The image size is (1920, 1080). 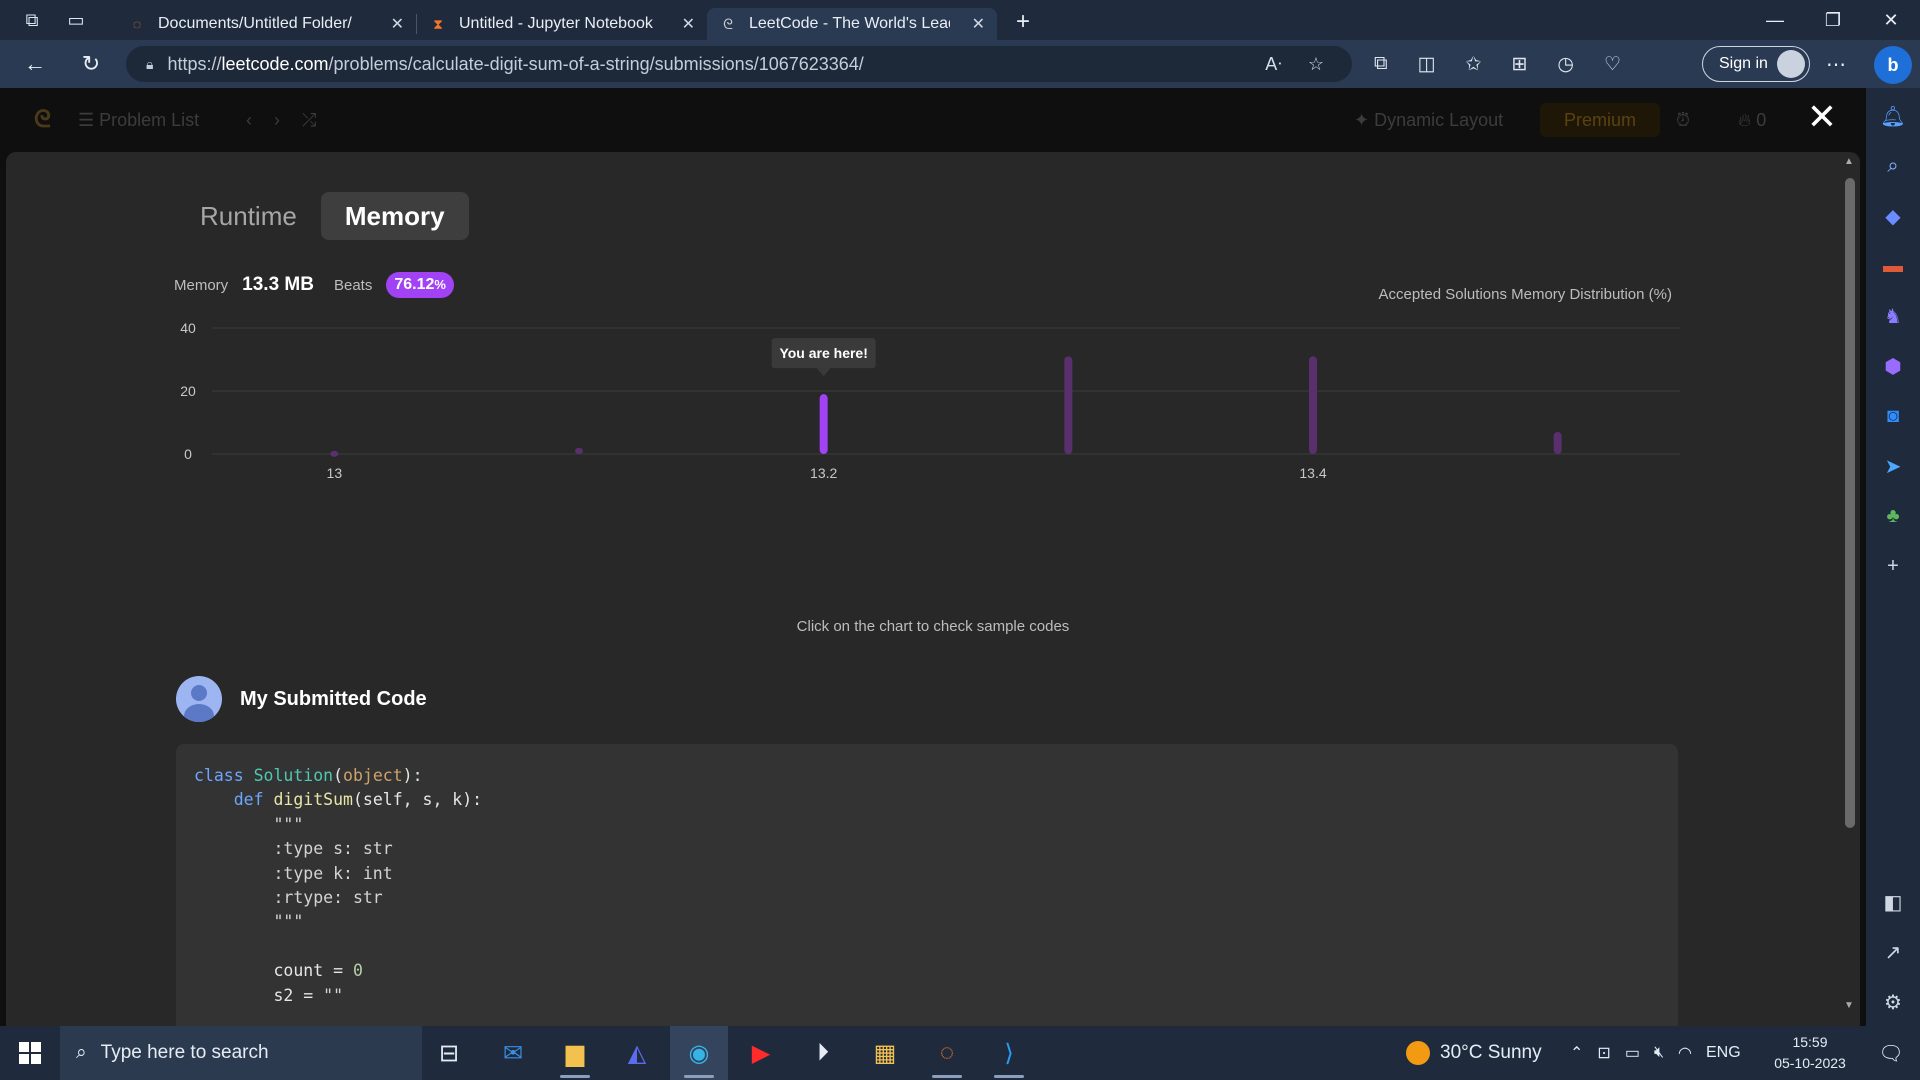 I want to click on taskbar-search: ⌕ Type here to search, so click(x=241, y=1053).